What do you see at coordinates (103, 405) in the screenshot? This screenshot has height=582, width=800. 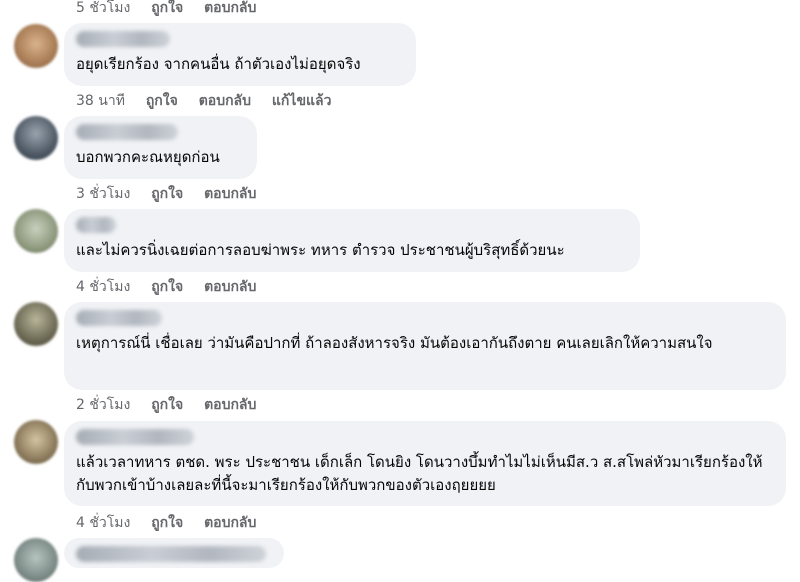 I see `comment-timestamp: 2 ชั่วโมง` at bounding box center [103, 405].